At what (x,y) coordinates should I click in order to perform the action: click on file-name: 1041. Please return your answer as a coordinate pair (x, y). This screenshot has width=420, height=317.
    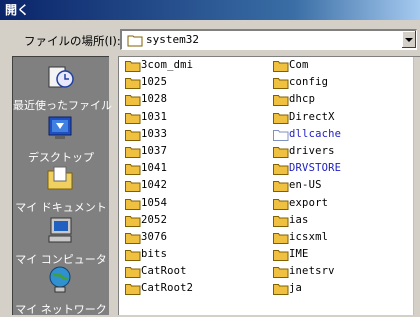
    Looking at the image, I should click on (154, 168).